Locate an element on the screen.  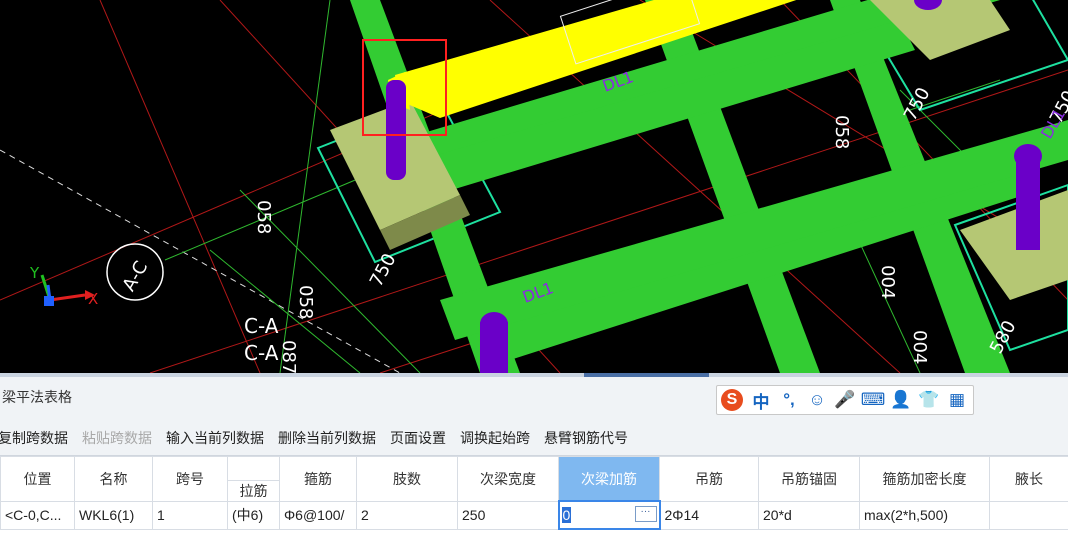
user-icon: 👤 is located at coordinates (901, 400).